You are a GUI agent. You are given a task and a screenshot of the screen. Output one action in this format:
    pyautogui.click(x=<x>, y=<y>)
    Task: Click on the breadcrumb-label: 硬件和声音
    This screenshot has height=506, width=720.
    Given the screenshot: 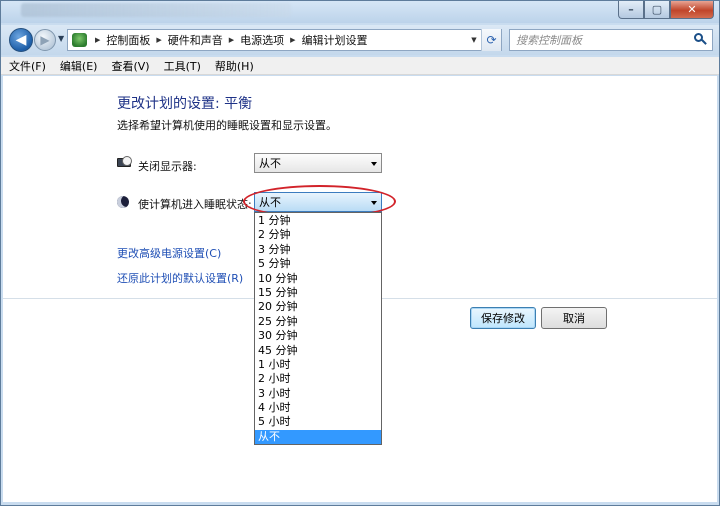 What is the action you would take?
    pyautogui.click(x=195, y=40)
    